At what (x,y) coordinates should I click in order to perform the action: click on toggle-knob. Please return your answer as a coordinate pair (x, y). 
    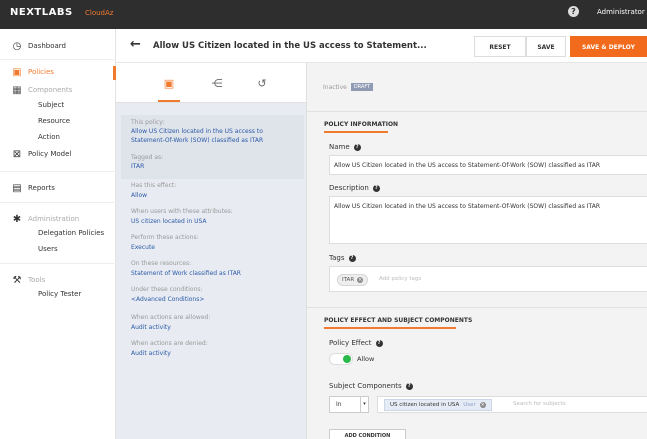
    Looking at the image, I should click on (347, 359).